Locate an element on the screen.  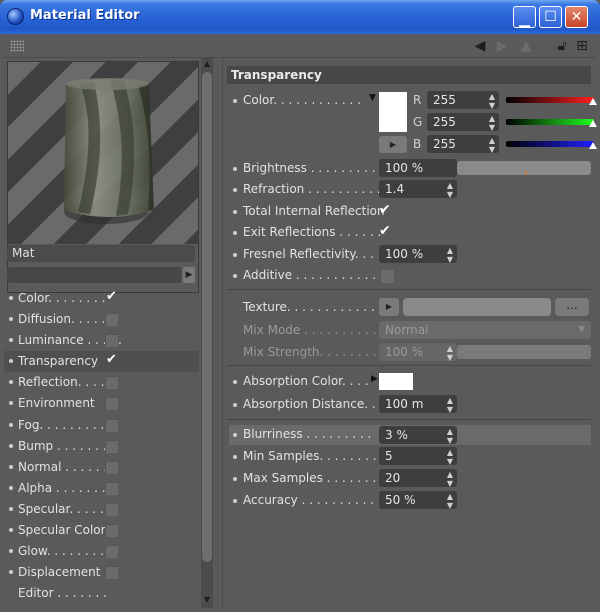
channel-scrollbar: ▲ ▼ is located at coordinates (207, 333).